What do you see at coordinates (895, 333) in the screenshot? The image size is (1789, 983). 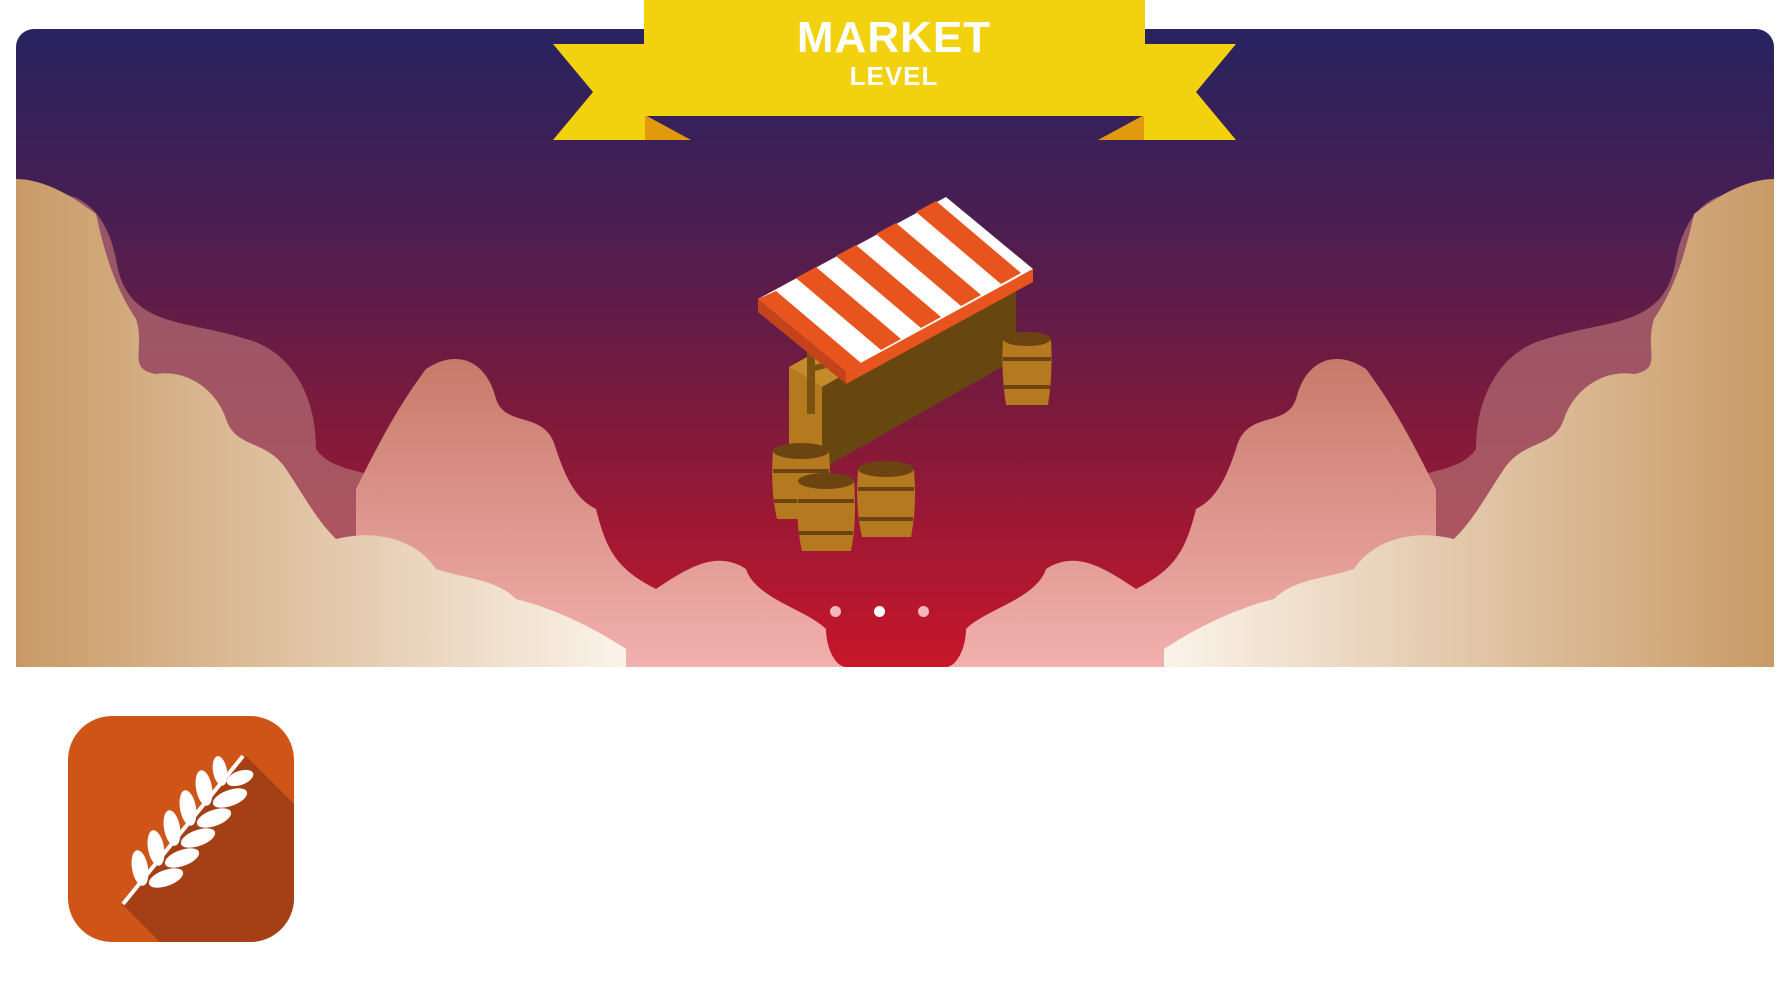 I see `market-stall` at bounding box center [895, 333].